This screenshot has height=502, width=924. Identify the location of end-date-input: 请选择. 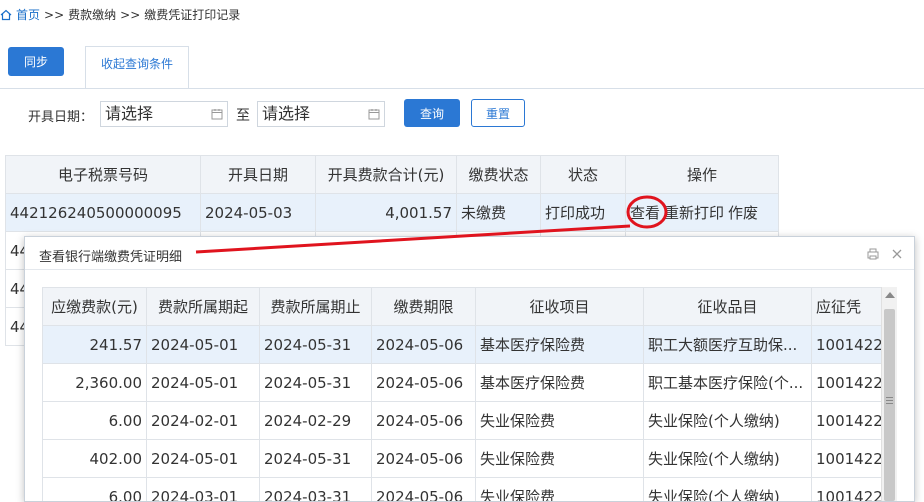
(321, 114).